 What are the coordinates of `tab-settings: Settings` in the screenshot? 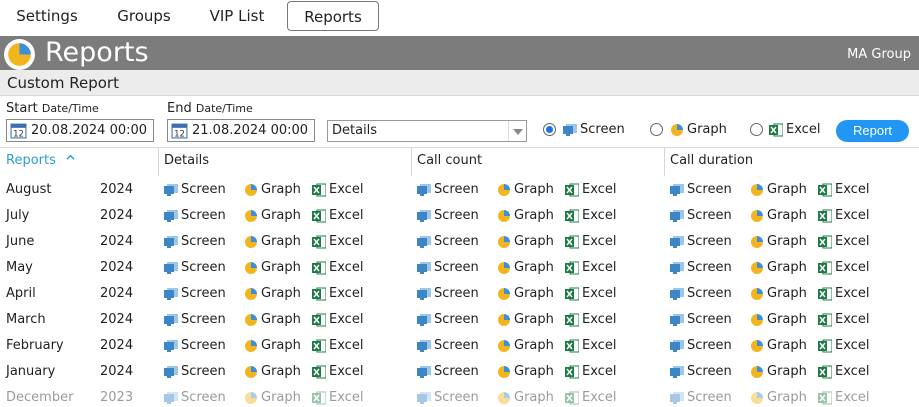 It's located at (47, 16).